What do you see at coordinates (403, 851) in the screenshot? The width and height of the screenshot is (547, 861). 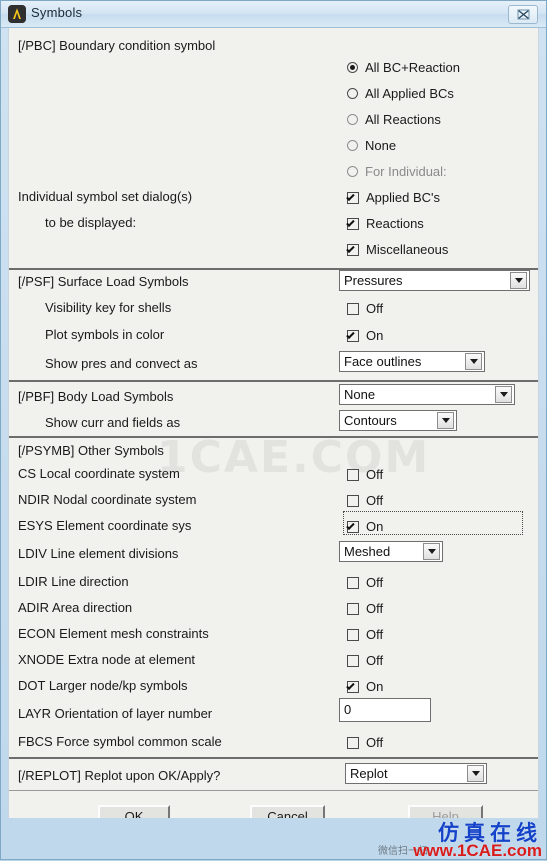 I see `watermark-qr-caption: 微信扫一扫` at bounding box center [403, 851].